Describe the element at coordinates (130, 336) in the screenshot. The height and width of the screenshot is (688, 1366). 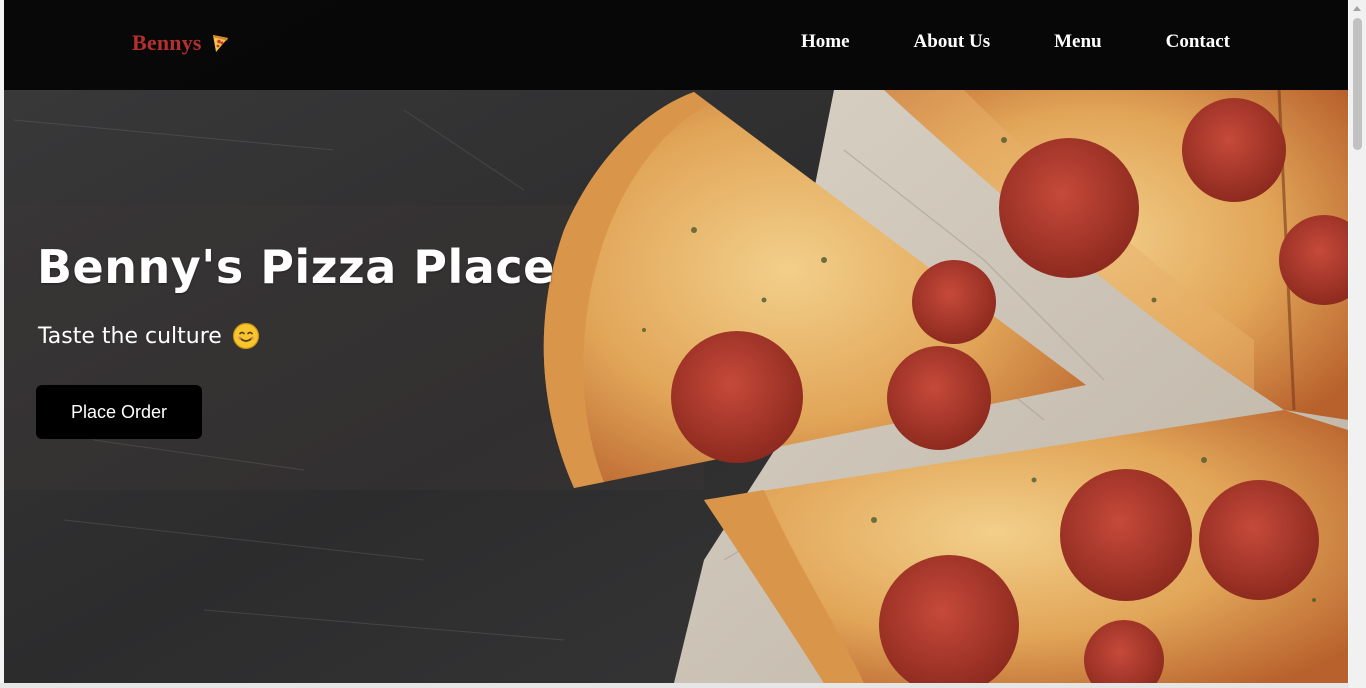
I see `hero-subtitle-text: Taste the culture` at that location.